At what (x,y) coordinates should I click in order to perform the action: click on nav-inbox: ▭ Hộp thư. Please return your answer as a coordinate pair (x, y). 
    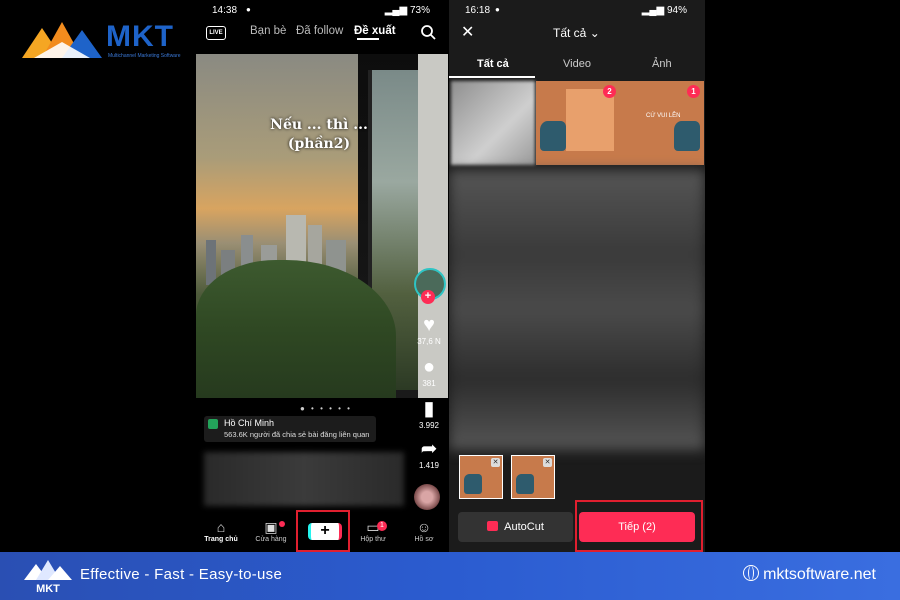
    Looking at the image, I should click on (373, 530).